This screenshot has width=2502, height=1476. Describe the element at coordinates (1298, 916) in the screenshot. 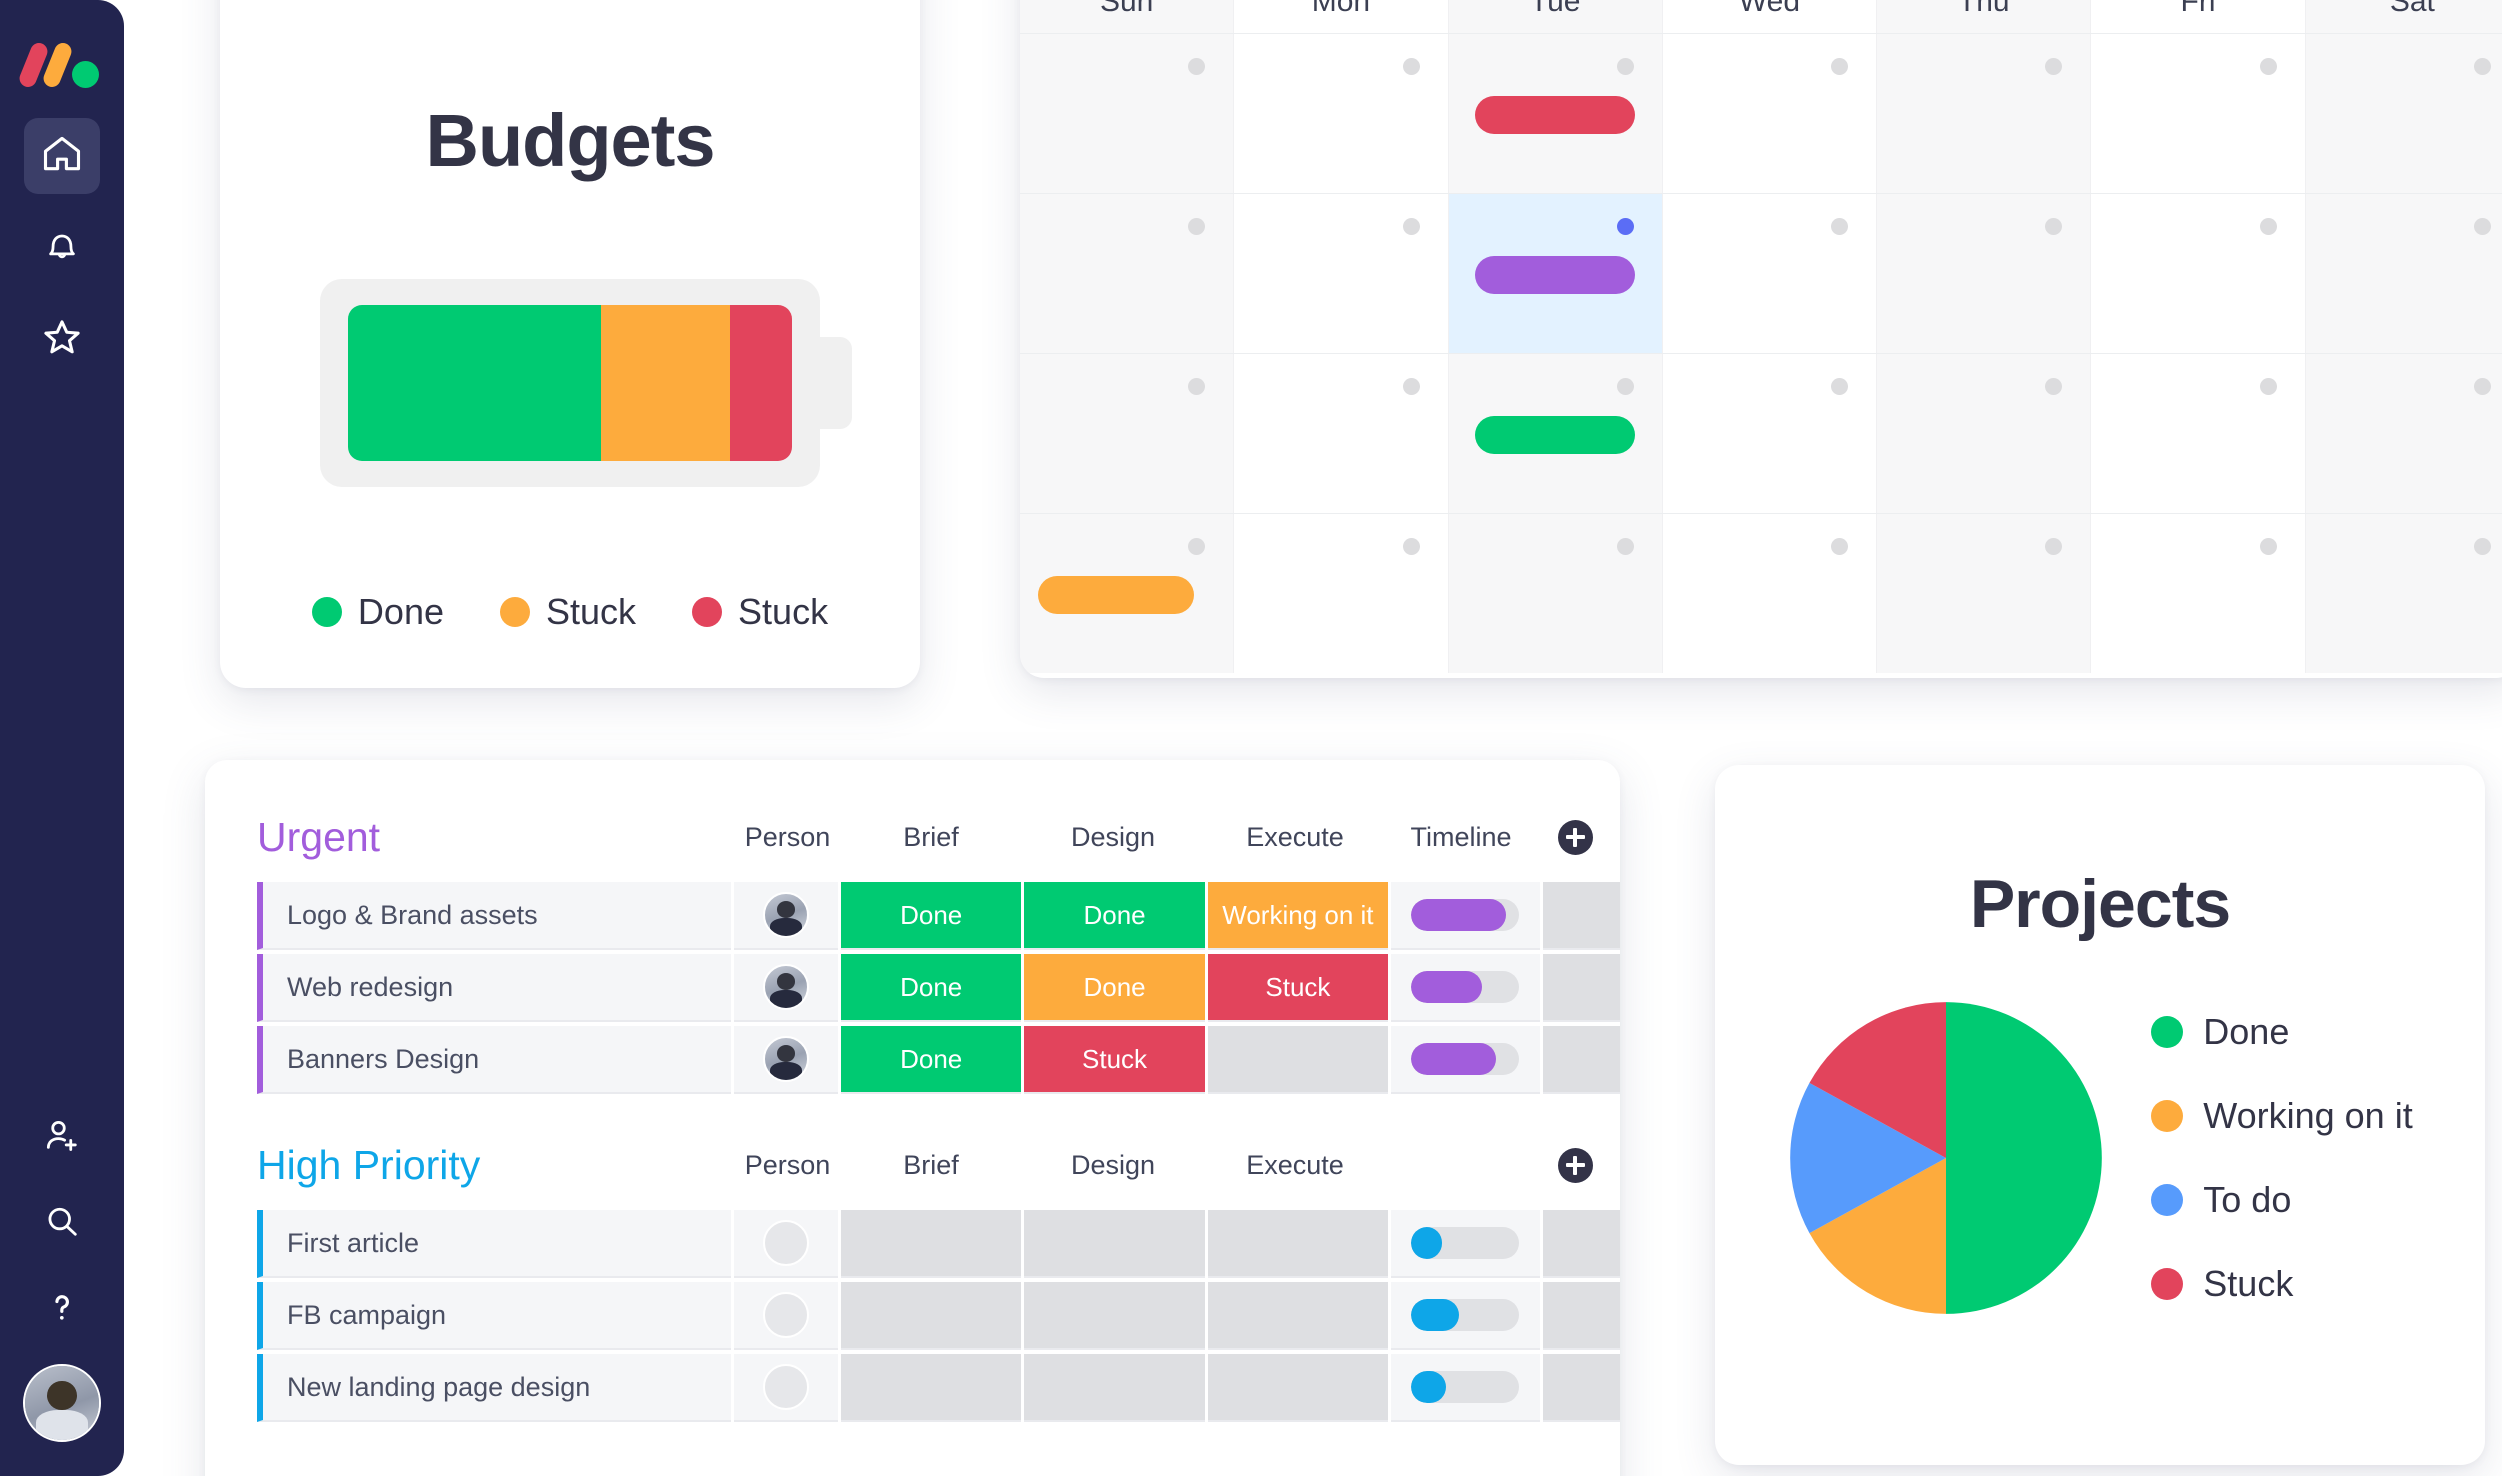

I see `status-cell-execute: Working on it` at that location.